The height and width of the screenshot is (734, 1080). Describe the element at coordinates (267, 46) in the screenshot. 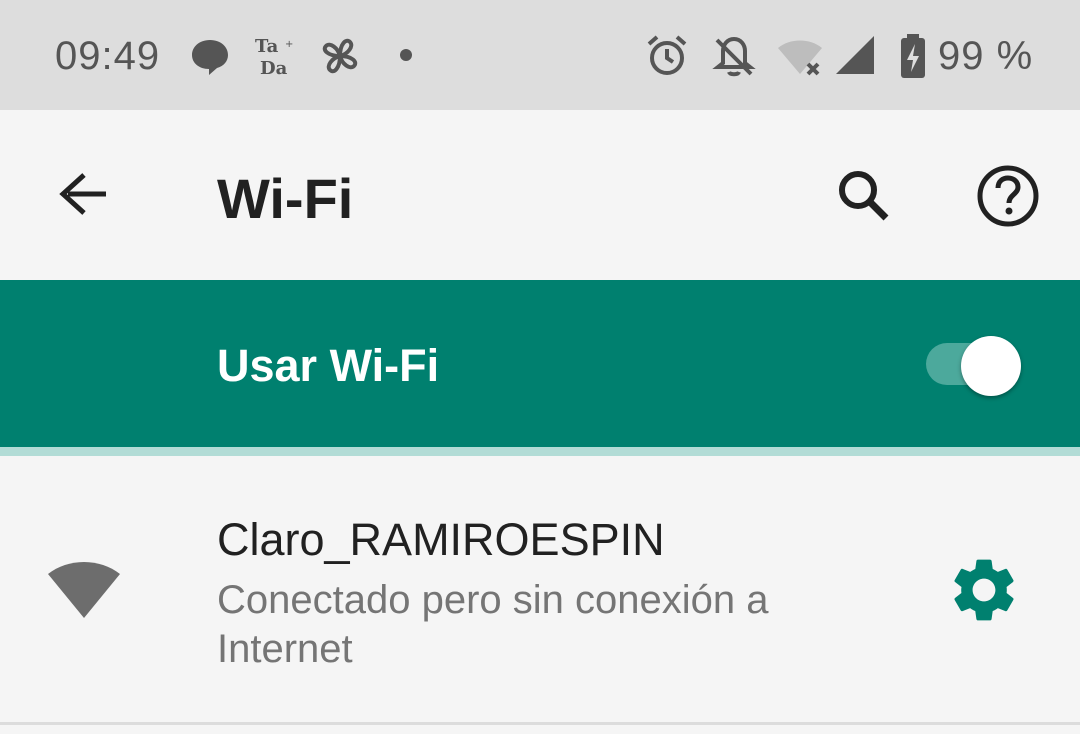

I see `svg-text: Ta` at that location.